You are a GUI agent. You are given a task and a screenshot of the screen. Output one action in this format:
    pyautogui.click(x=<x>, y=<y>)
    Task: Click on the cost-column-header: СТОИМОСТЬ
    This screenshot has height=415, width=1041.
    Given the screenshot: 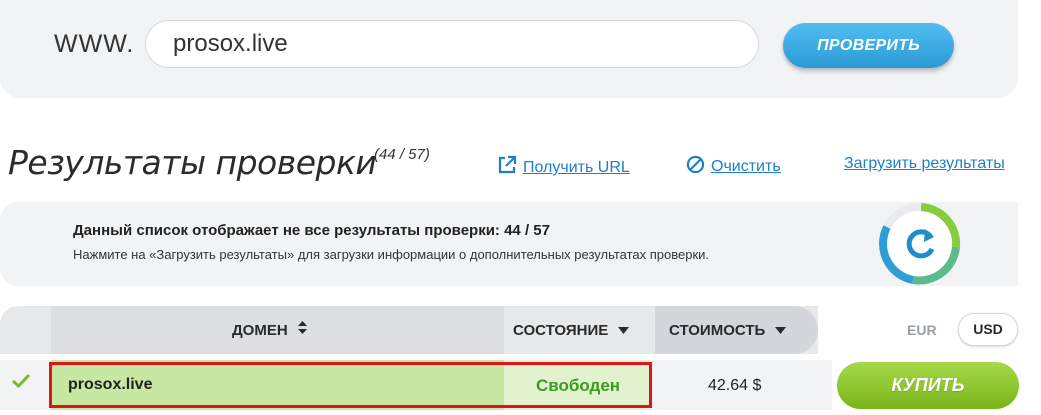 What is the action you would take?
    pyautogui.click(x=728, y=330)
    